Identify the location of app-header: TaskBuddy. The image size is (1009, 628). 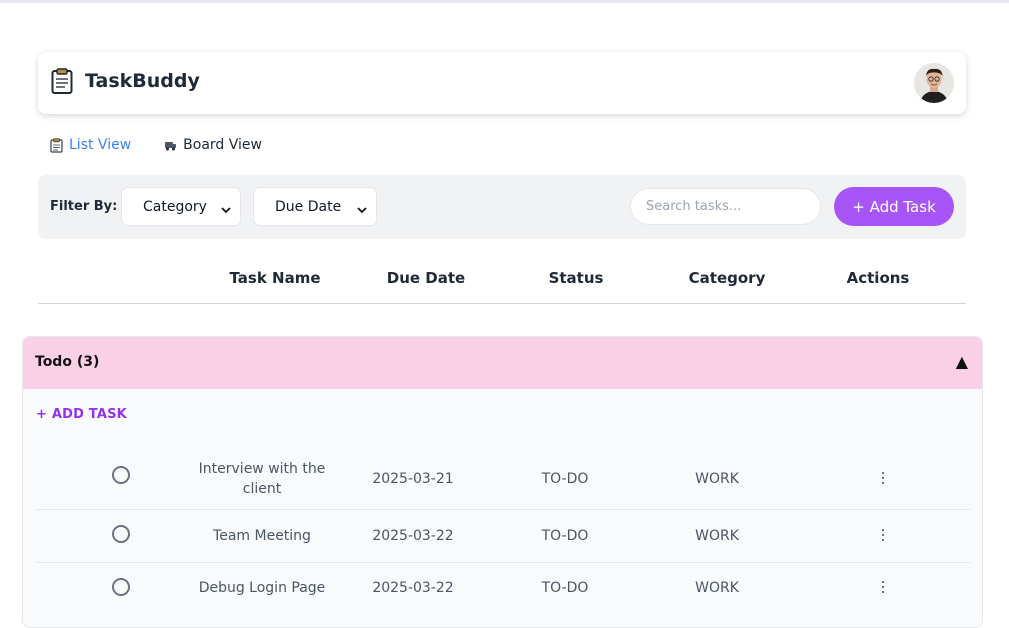
(502, 83).